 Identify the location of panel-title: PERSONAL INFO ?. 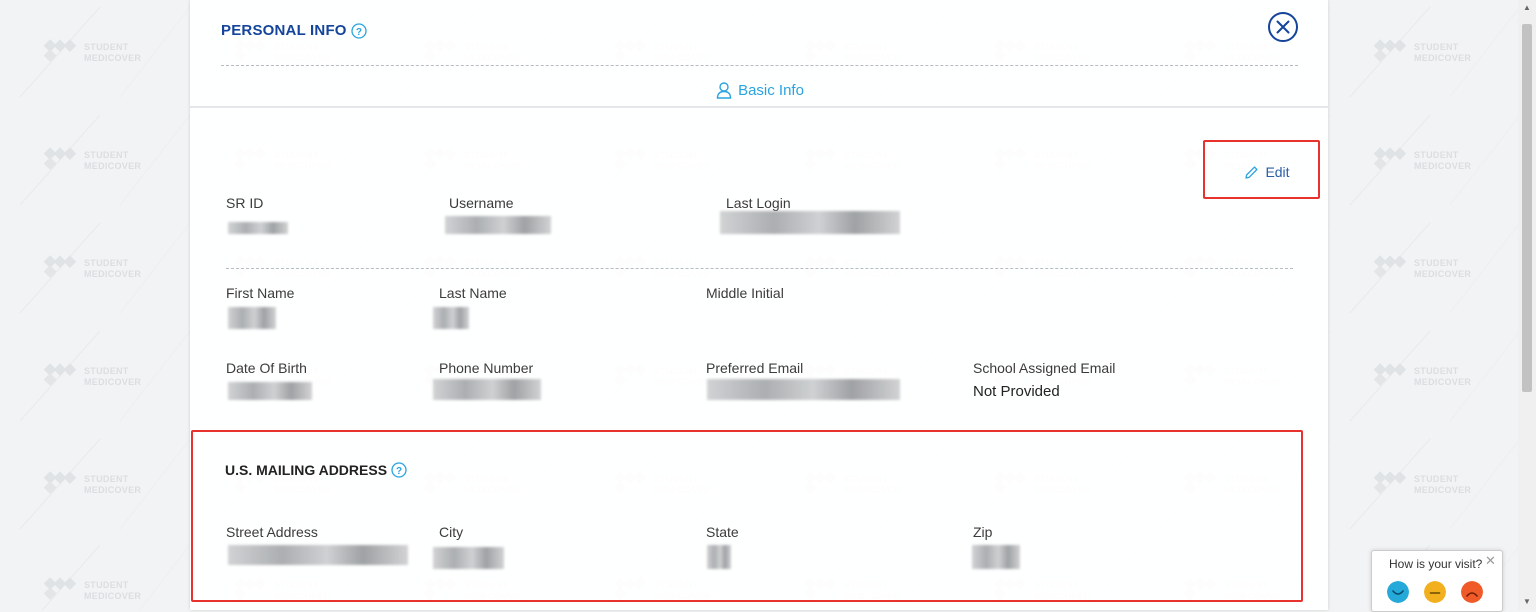
(294, 30).